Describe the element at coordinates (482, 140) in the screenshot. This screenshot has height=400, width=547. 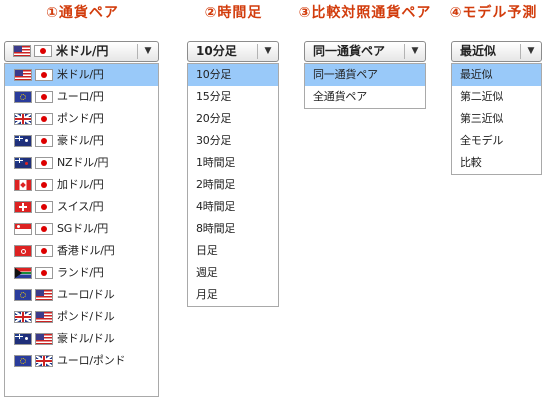
I see `list-item-label: 全モデル` at that location.